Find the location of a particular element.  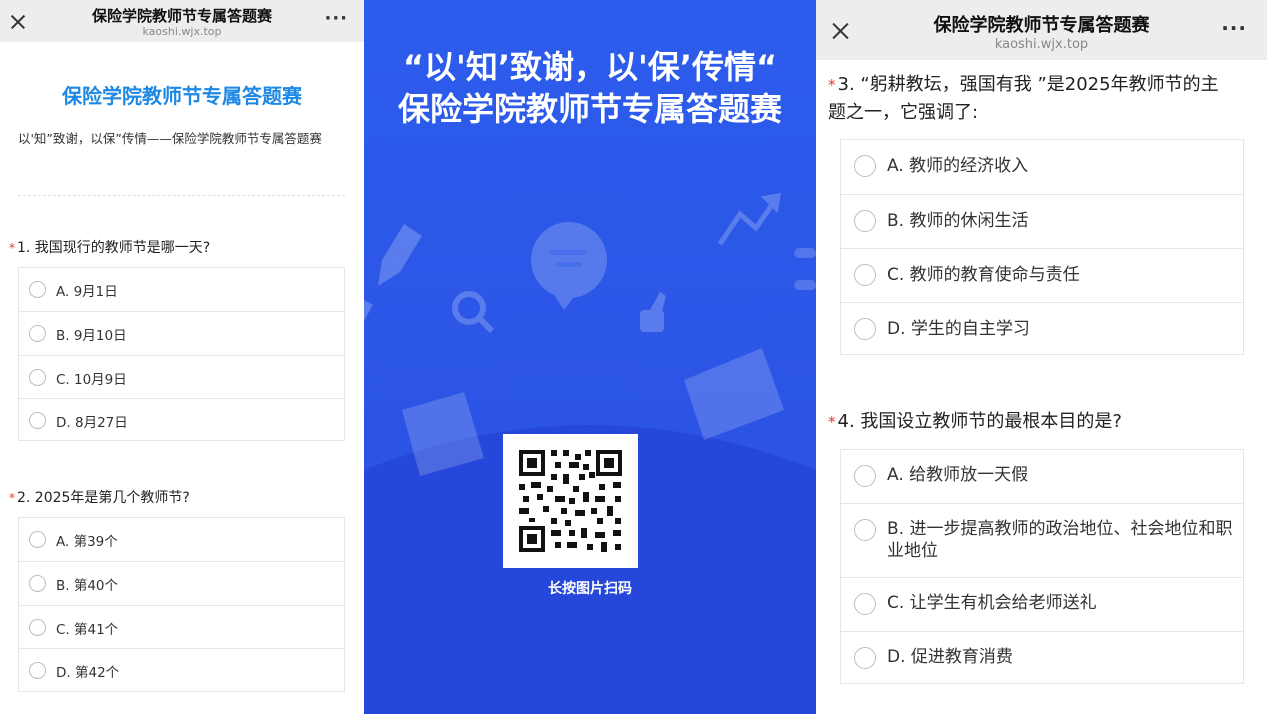

option-c: C. 10月9日 is located at coordinates (181, 376).